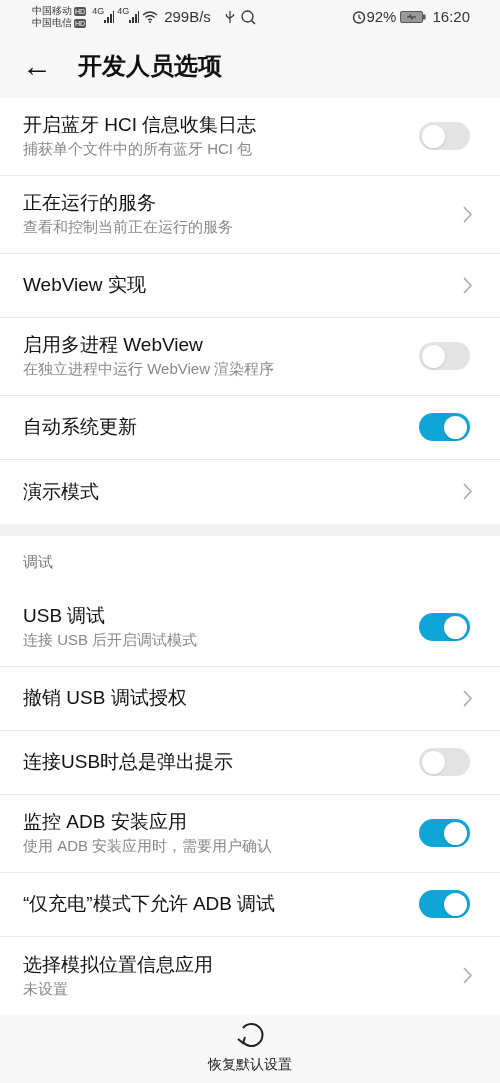  Describe the element at coordinates (129, 762) in the screenshot. I see `setting-title: 连接USB时总是弹出提示` at that location.